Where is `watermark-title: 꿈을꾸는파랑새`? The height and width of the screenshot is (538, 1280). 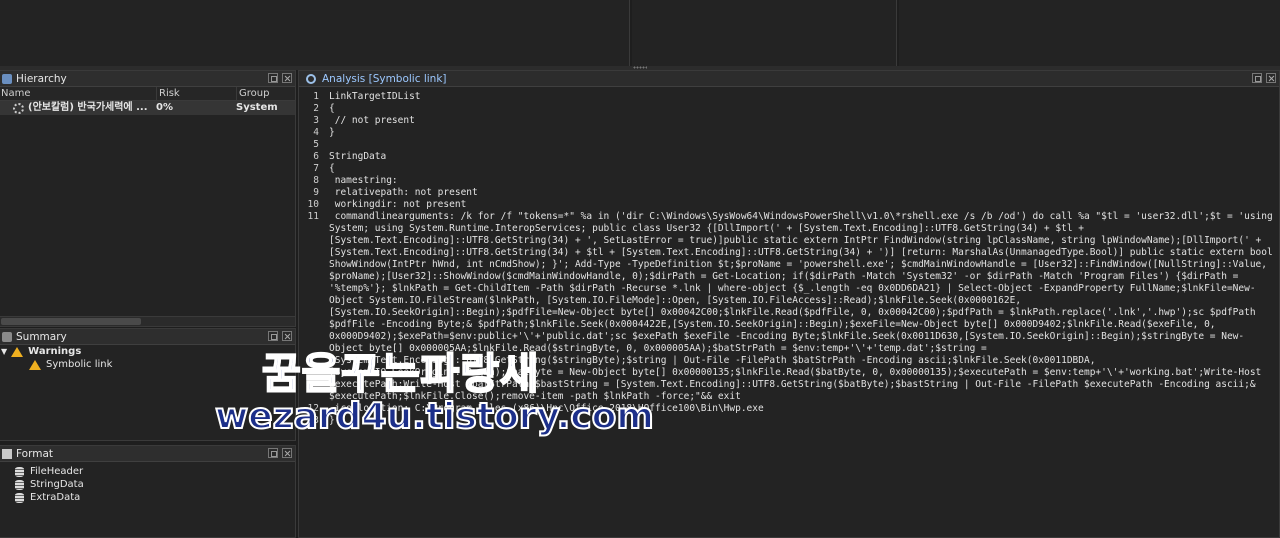 watermark-title: 꿈을꾸는파랑새 is located at coordinates (400, 373).